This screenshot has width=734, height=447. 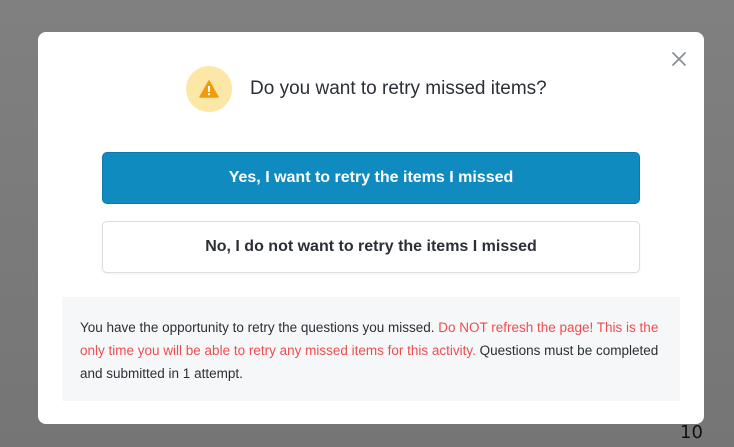 I want to click on dialog-header: Do you want to retry missed items?, so click(x=366, y=89).